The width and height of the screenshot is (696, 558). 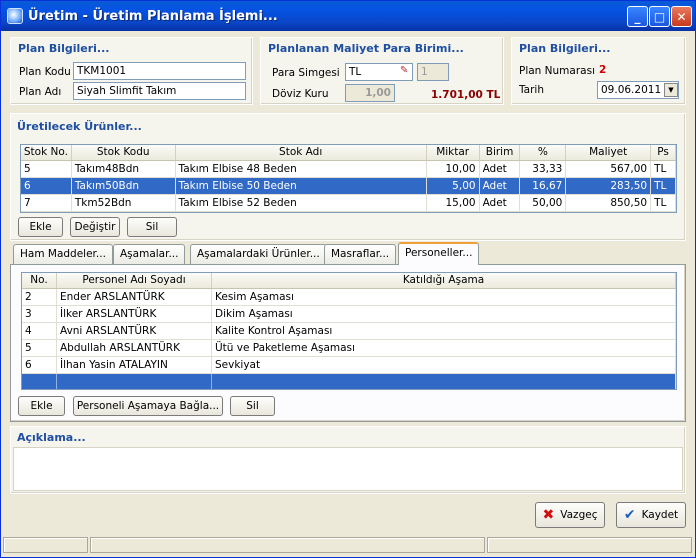 I want to click on plan-name-label: Plan Adı, so click(x=40, y=92).